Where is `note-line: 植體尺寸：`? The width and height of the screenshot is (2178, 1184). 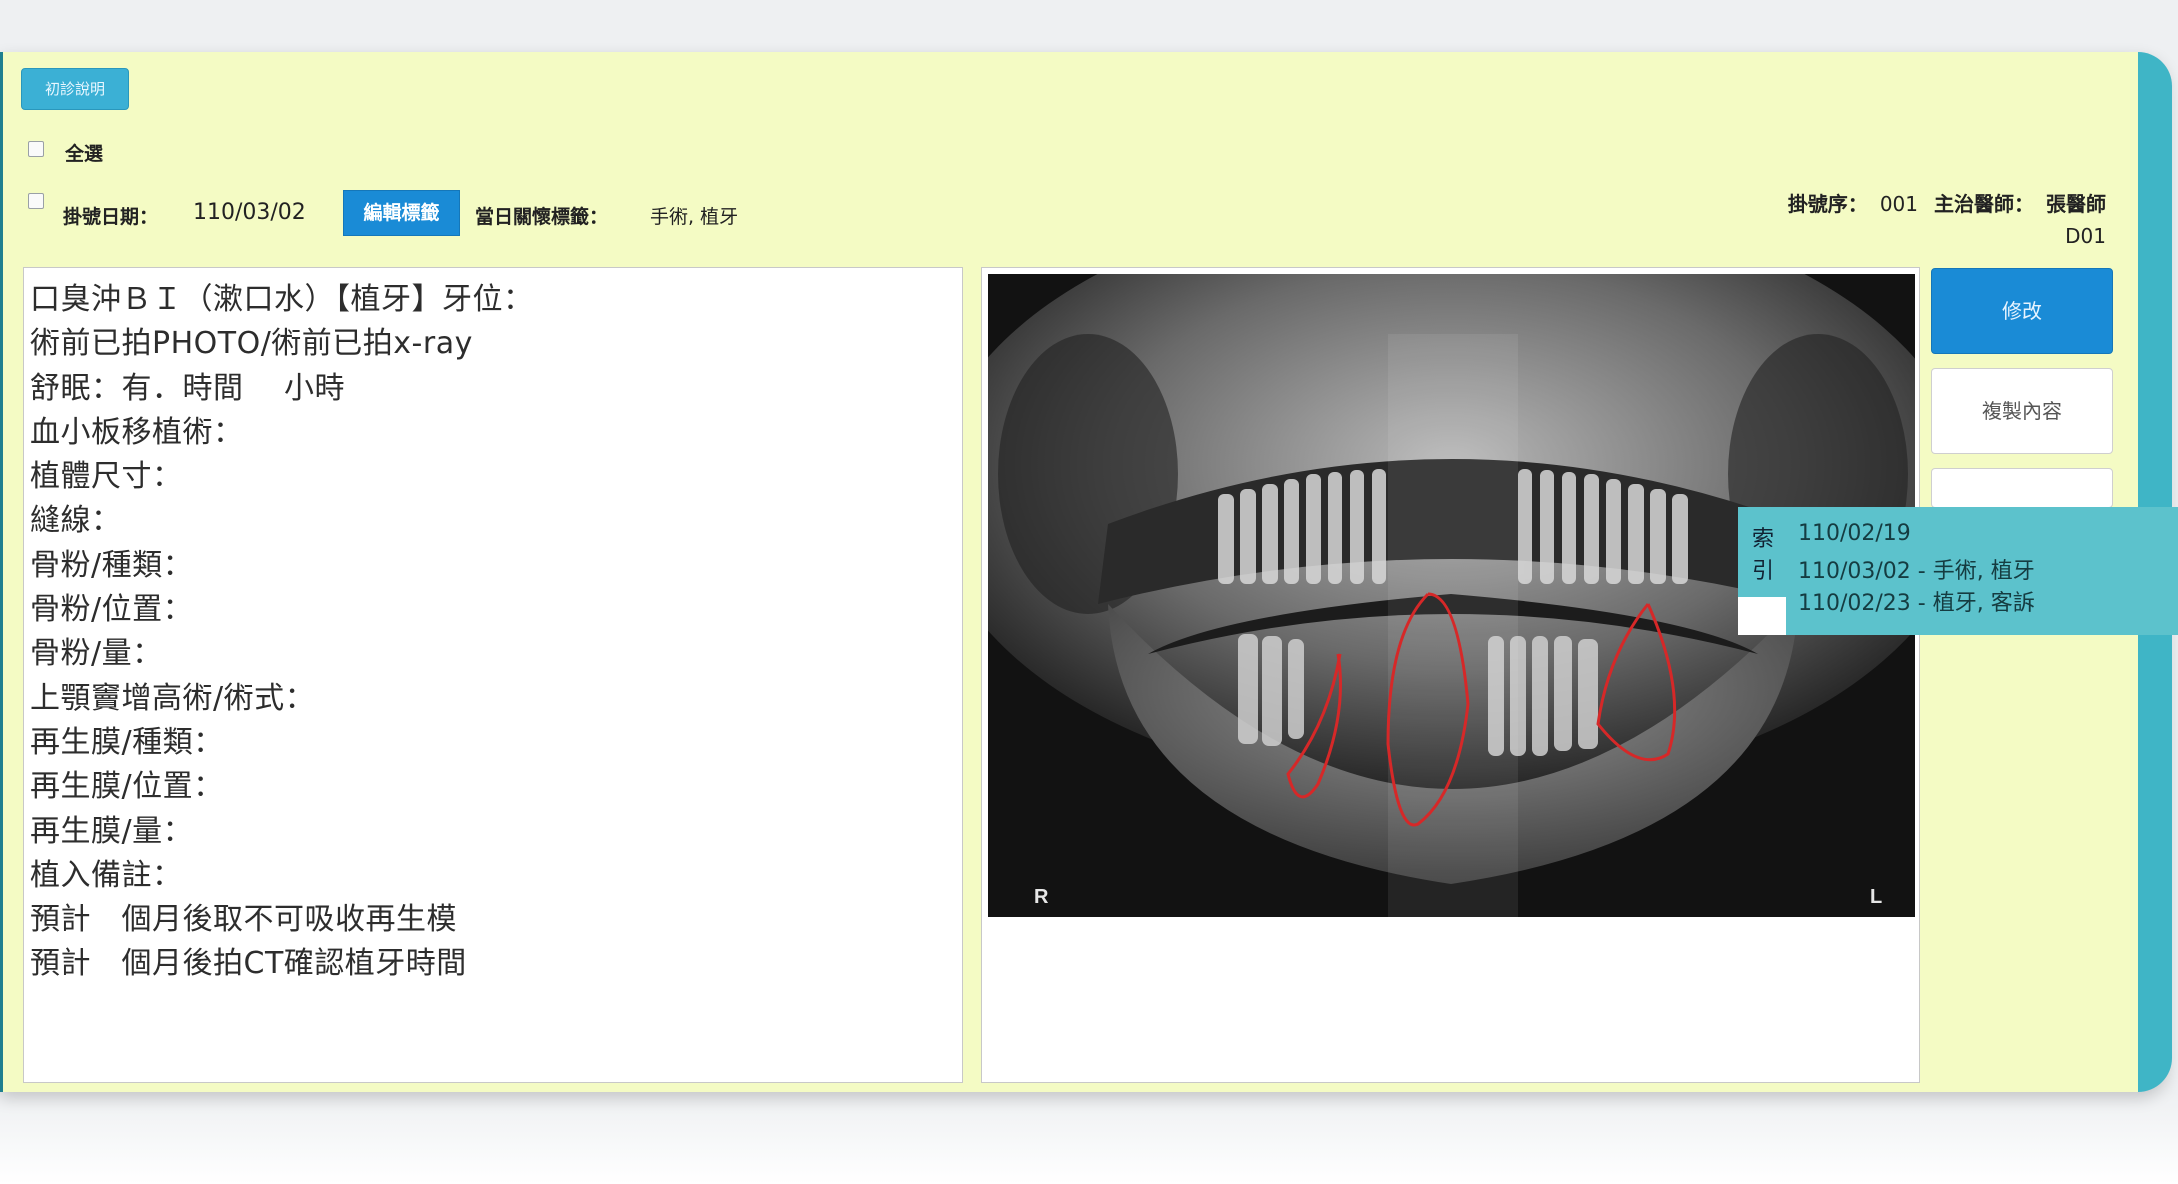
note-line: 植體尺寸： is located at coordinates (106, 477).